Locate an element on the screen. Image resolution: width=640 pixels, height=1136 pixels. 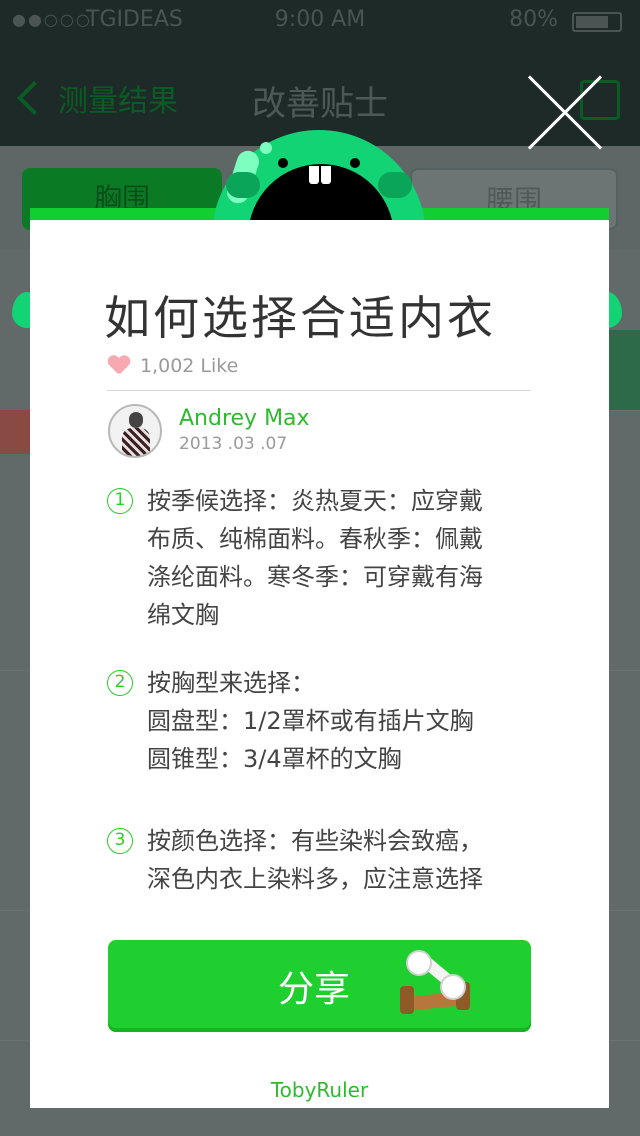
battery-percent: 80% is located at coordinates (533, 19).